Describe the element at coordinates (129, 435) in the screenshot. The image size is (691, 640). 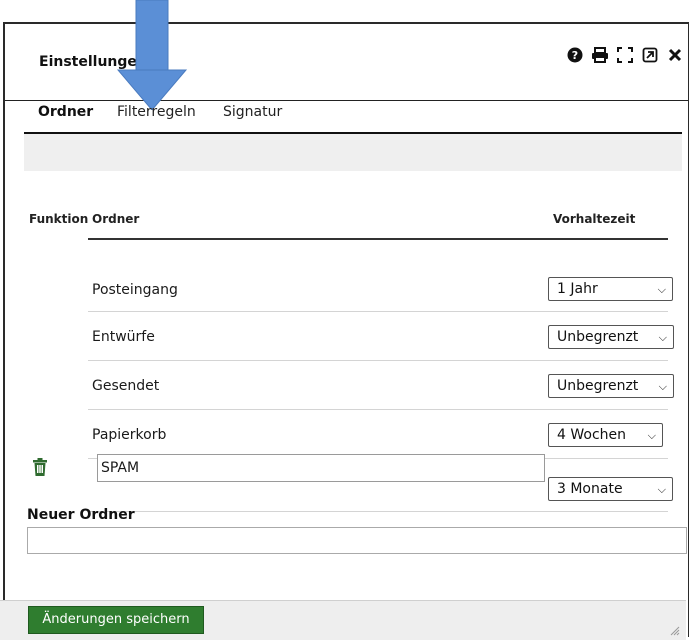
I see `folder-name-papierkorb: Papierkorb` at that location.